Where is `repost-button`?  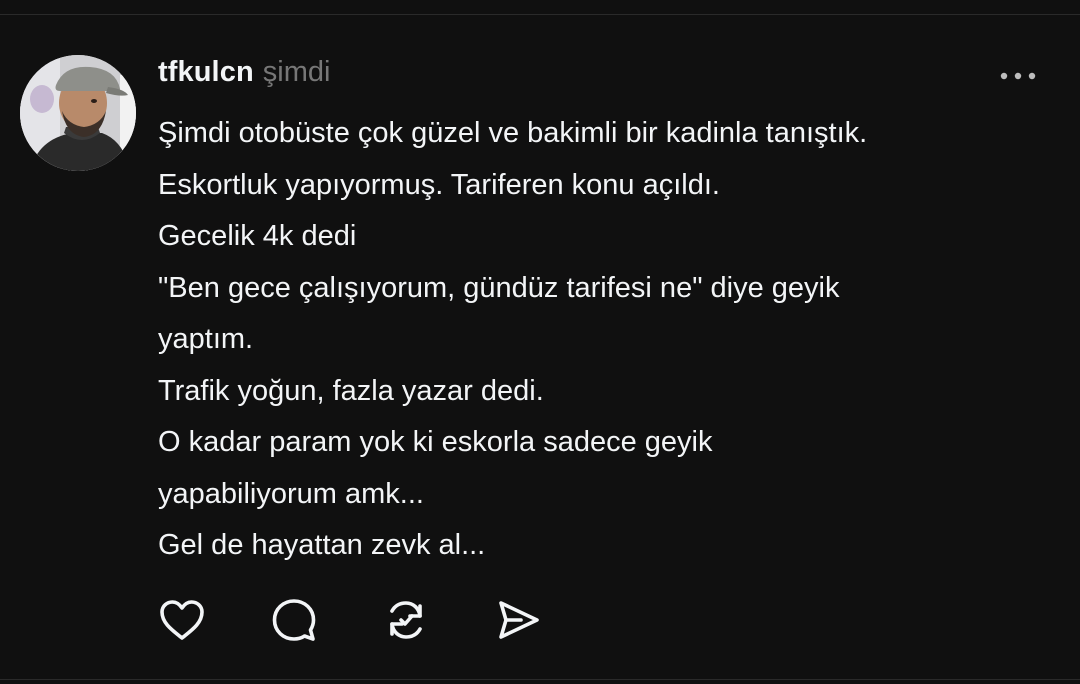 repost-button is located at coordinates (406, 620).